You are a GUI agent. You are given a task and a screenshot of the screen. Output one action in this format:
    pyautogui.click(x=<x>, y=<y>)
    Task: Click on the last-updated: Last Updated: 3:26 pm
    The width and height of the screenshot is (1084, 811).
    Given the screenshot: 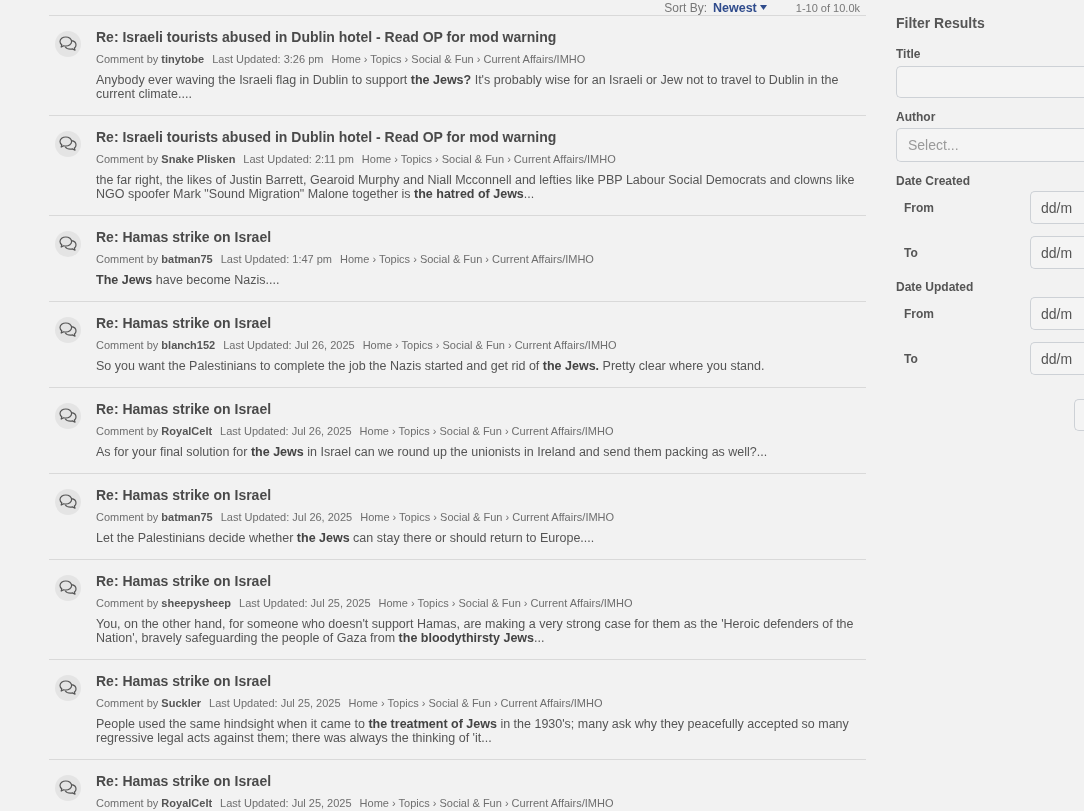 What is the action you would take?
    pyautogui.click(x=268, y=59)
    